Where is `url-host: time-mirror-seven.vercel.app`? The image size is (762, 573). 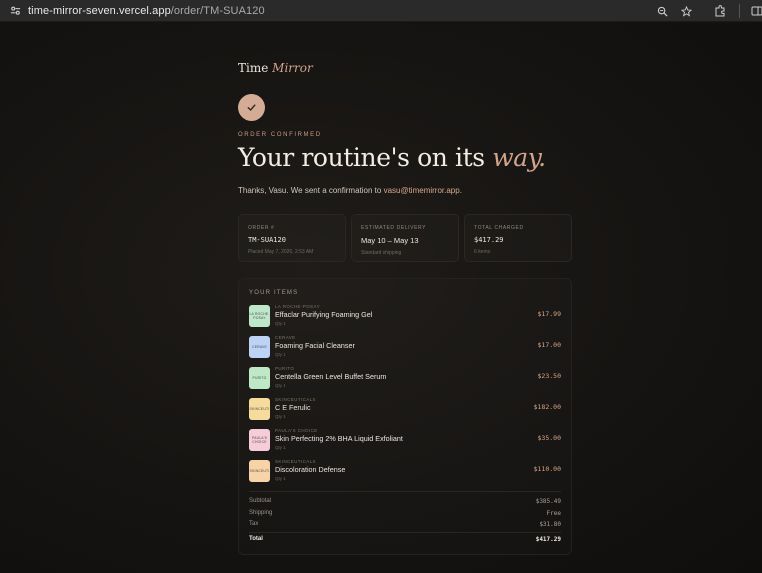 url-host: time-mirror-seven.vercel.app is located at coordinates (99, 10).